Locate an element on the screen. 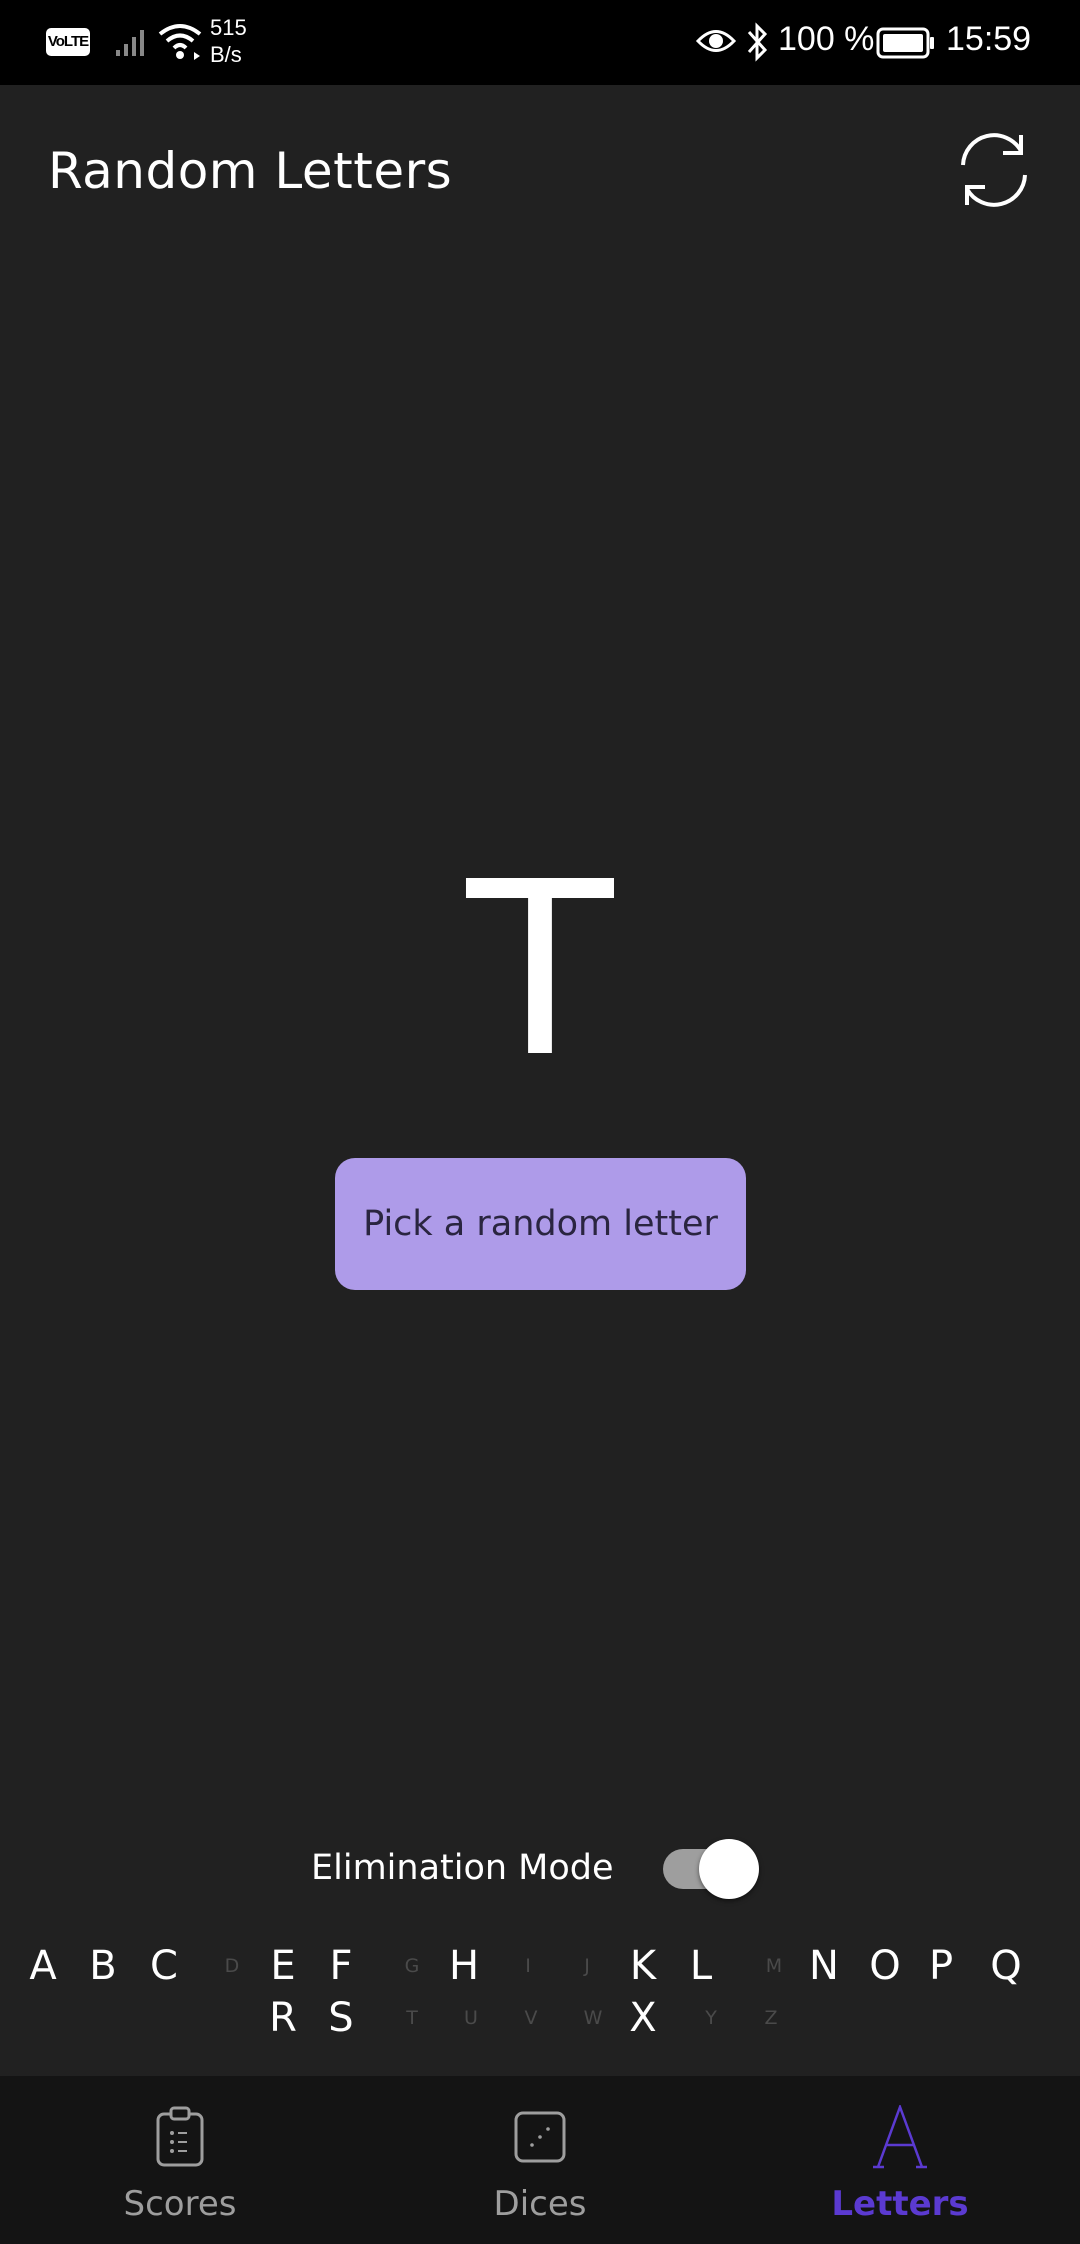  bottom-navigation: Scores Dices Letters is located at coordinates (540, 2160).